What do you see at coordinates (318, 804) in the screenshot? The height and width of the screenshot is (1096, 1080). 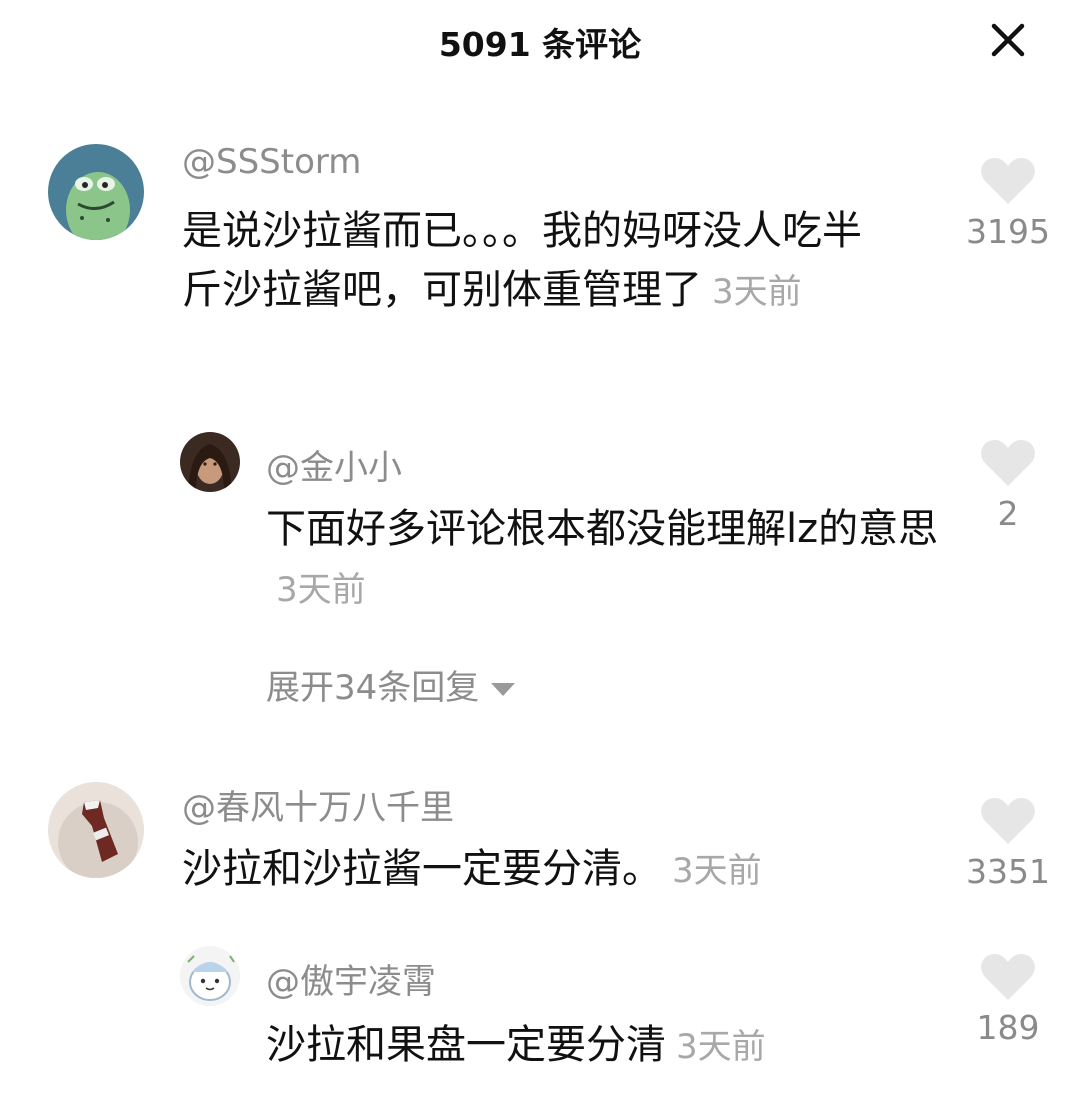 I see `comment-username: @春风十万八千里` at bounding box center [318, 804].